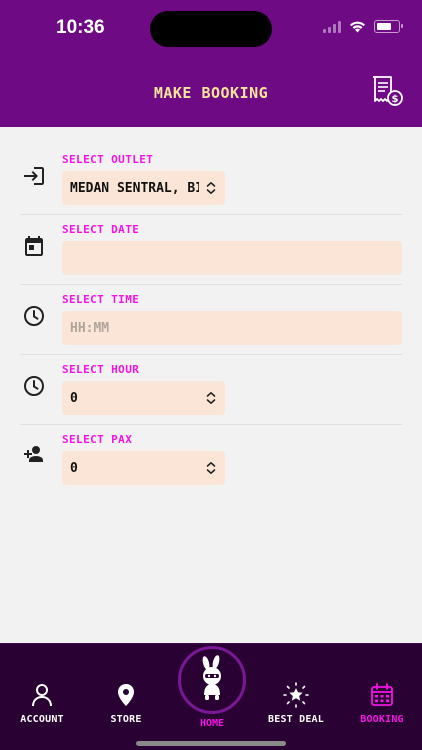 The height and width of the screenshot is (750, 422). What do you see at coordinates (42, 695) in the screenshot?
I see `person-icon` at bounding box center [42, 695].